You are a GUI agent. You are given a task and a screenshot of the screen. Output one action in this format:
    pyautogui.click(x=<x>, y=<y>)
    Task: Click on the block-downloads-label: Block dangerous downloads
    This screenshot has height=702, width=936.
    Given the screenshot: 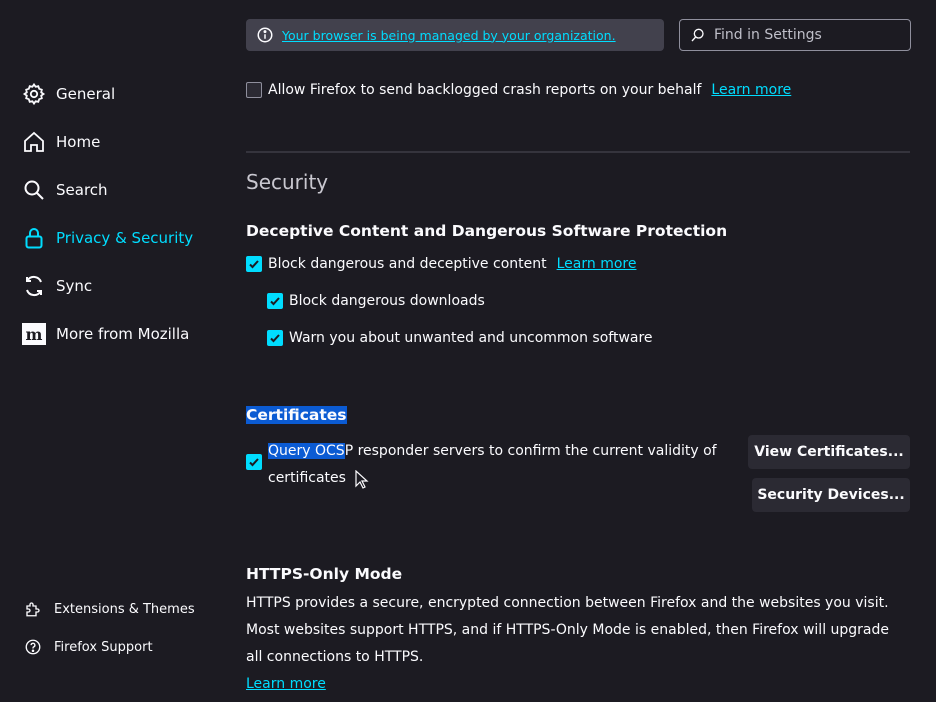 What is the action you would take?
    pyautogui.click(x=387, y=301)
    